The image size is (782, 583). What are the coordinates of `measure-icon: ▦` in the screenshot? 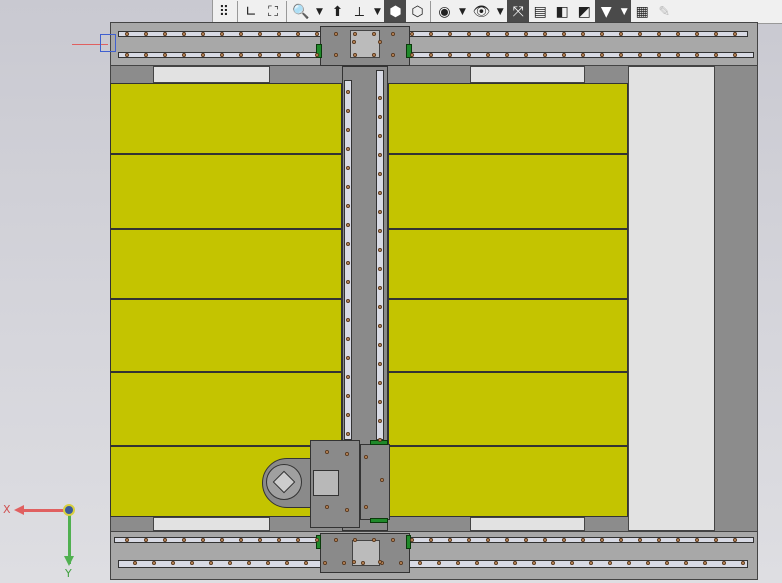 It's located at (642, 12).